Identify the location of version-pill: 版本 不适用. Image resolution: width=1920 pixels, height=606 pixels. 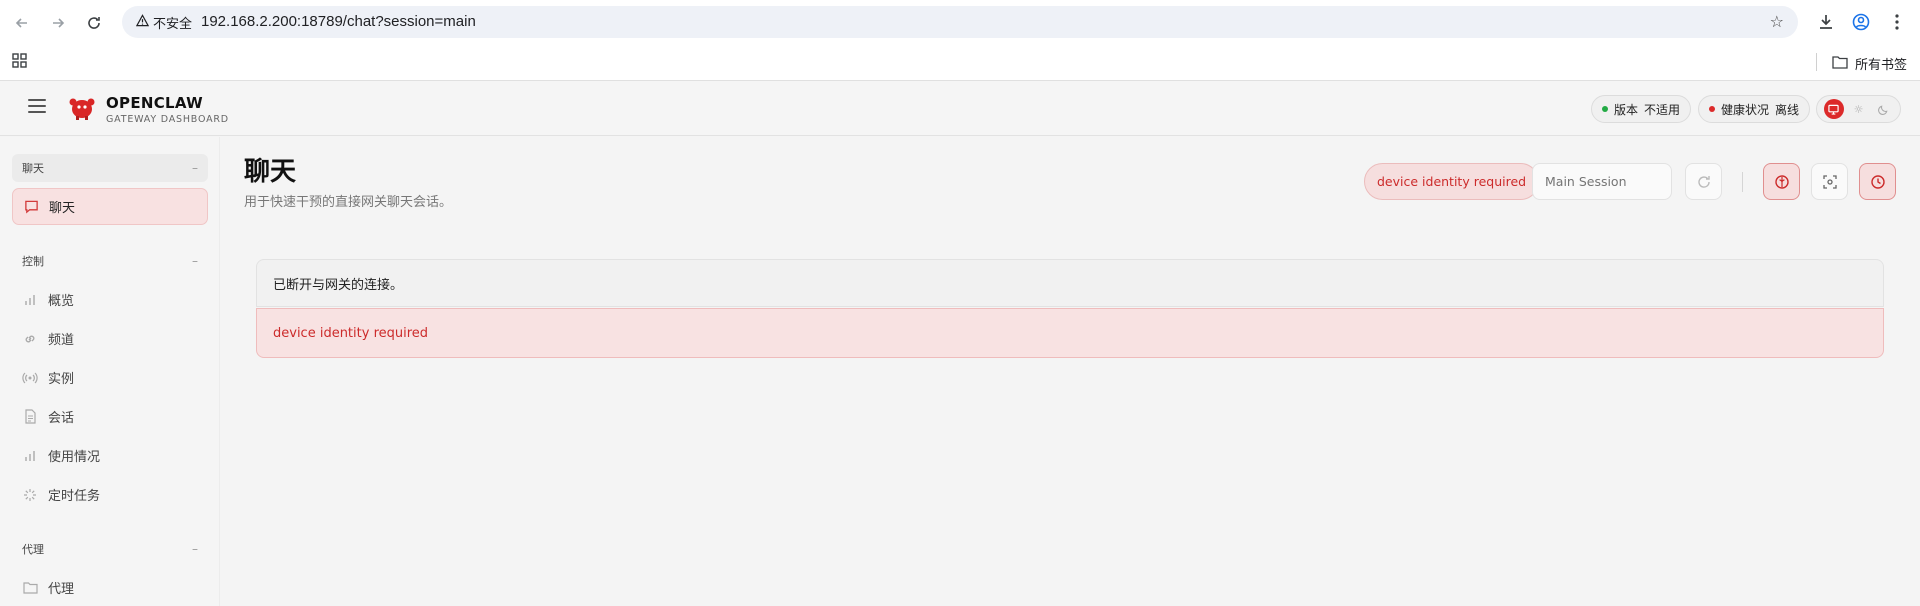
(1641, 109).